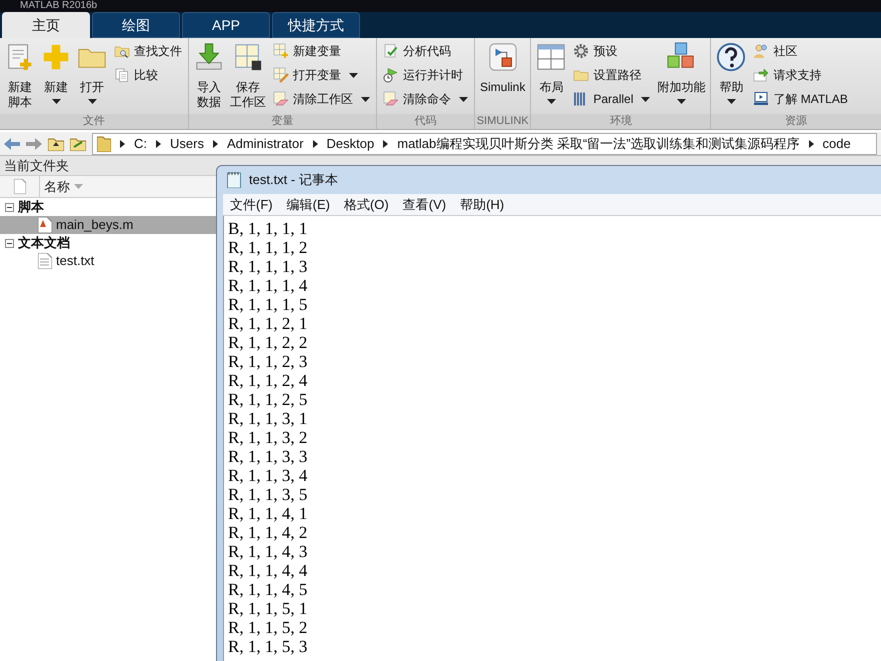  Describe the element at coordinates (108, 225) in the screenshot. I see `file-row: main_beys.m` at that location.